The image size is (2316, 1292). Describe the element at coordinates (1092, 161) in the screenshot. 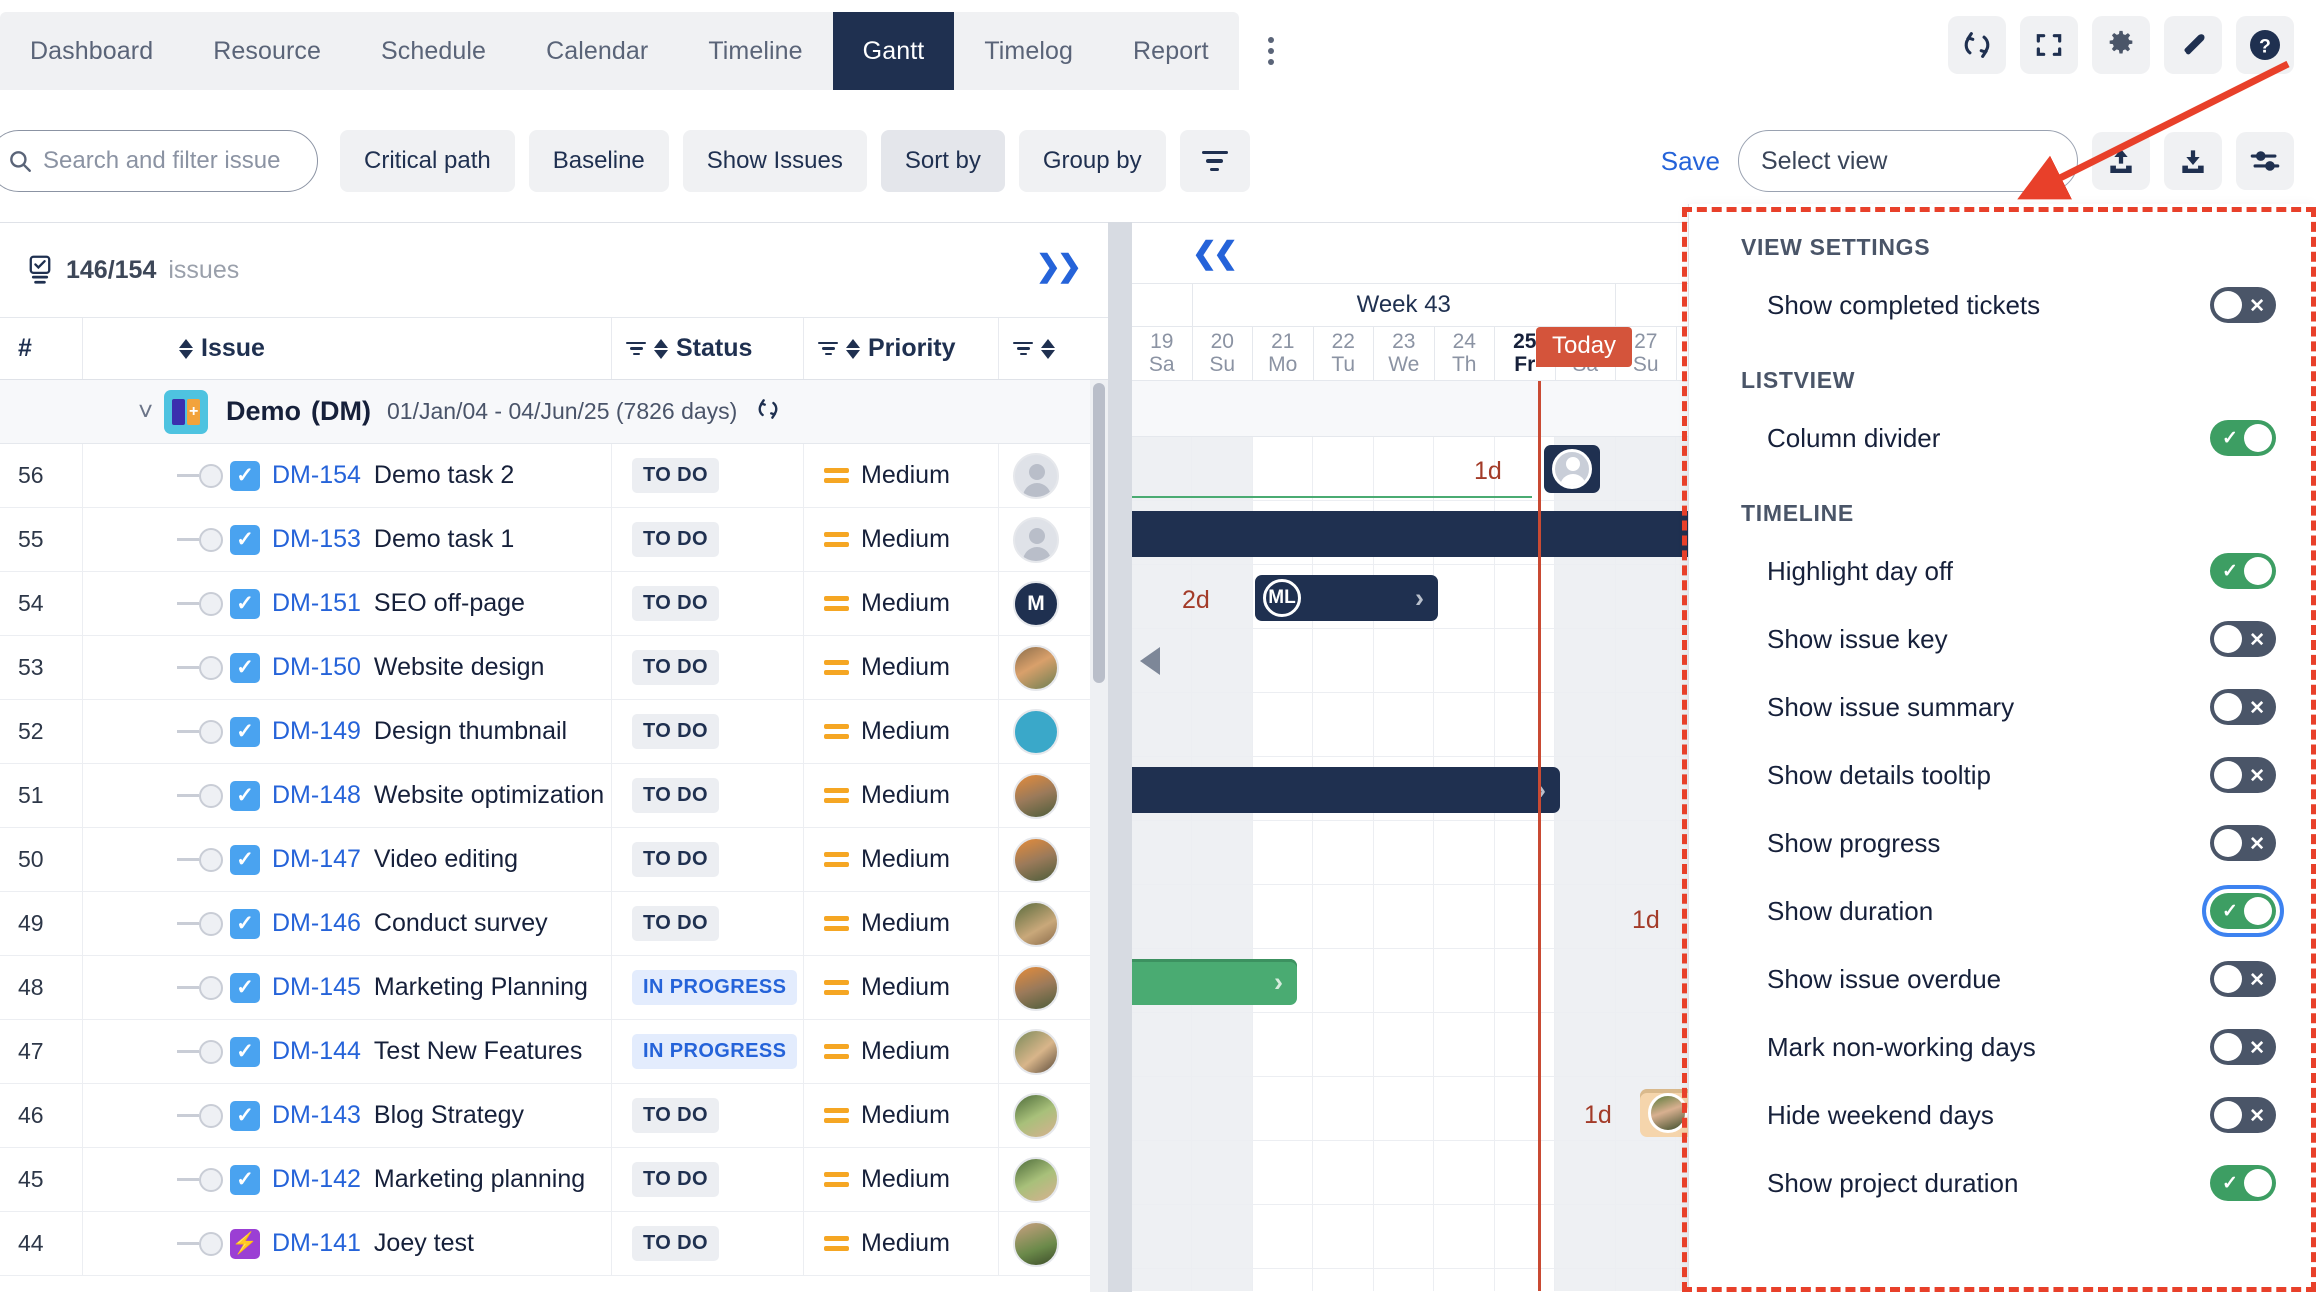

I see `toolbar-button-group-by: Group by` at that location.